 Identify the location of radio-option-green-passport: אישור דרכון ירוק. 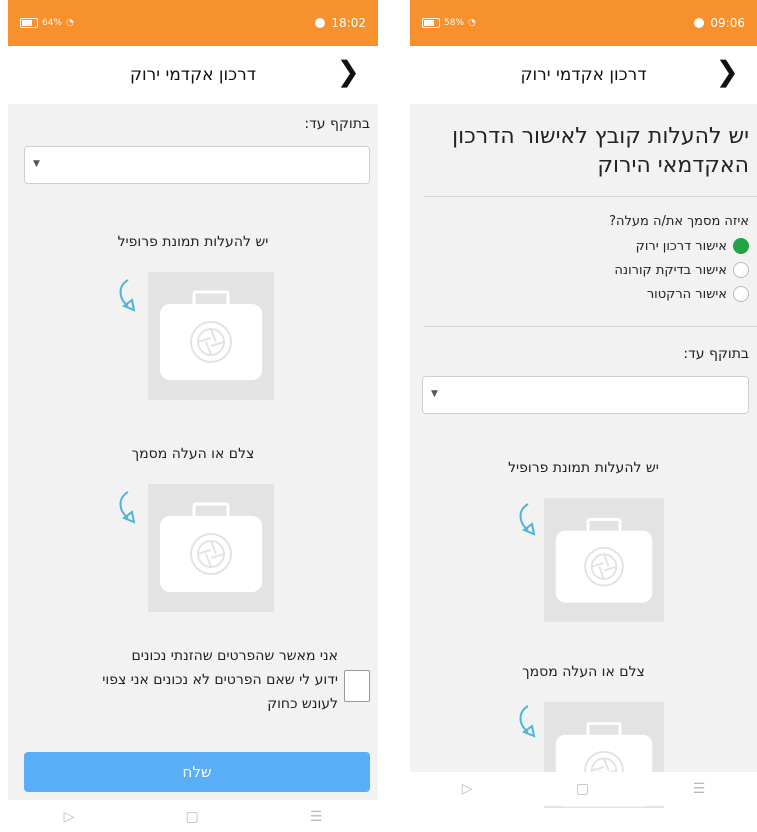
(692, 246).